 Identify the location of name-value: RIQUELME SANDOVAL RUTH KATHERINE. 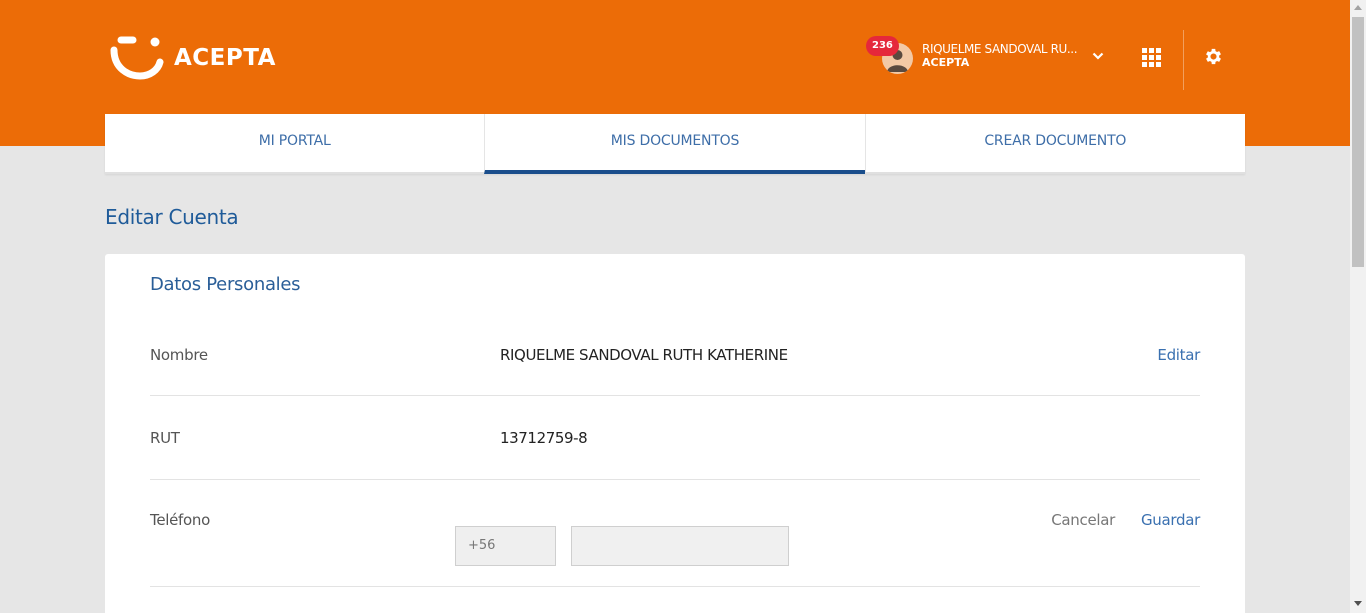
(644, 355).